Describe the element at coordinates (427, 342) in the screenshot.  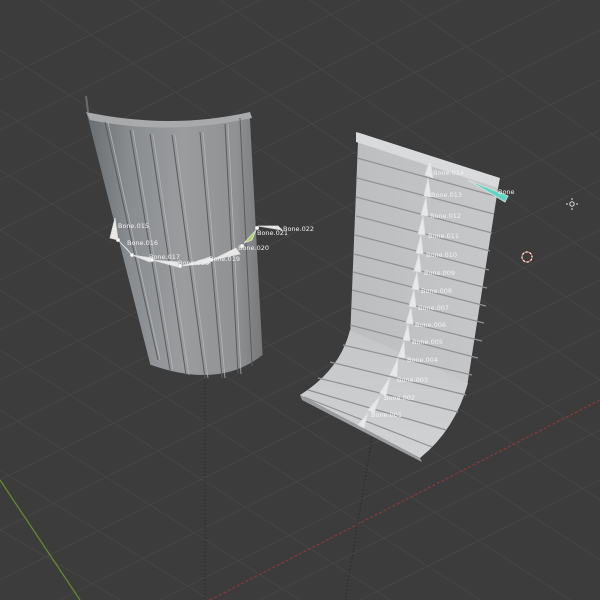
I see `bone-label: Bone.005` at that location.